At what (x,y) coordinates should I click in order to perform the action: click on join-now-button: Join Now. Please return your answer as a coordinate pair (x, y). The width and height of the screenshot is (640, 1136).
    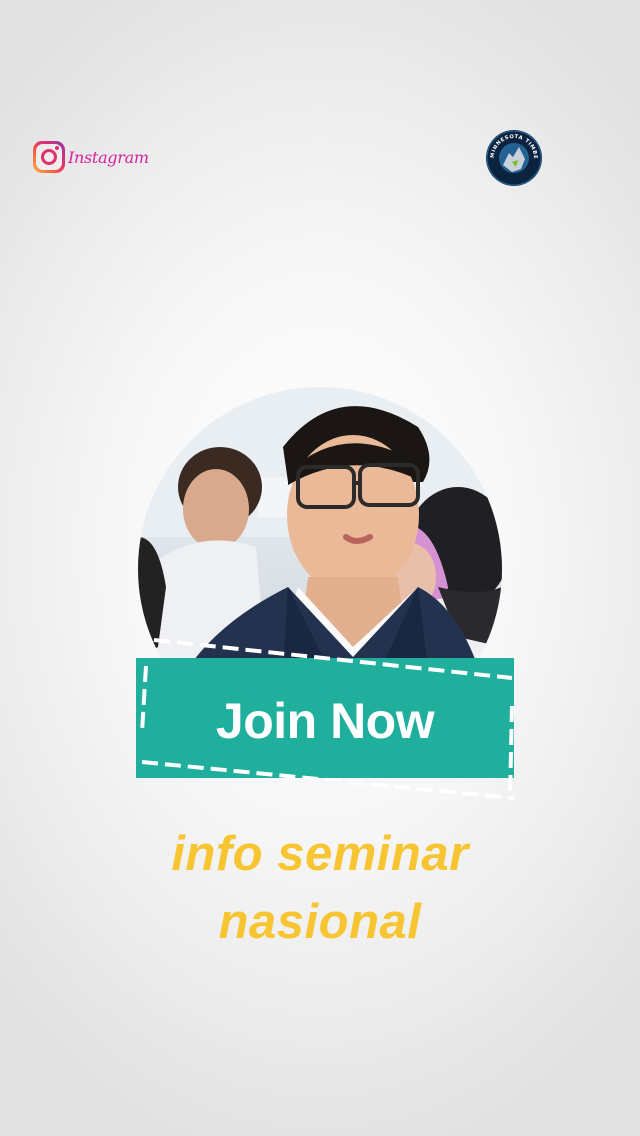
    Looking at the image, I should click on (325, 718).